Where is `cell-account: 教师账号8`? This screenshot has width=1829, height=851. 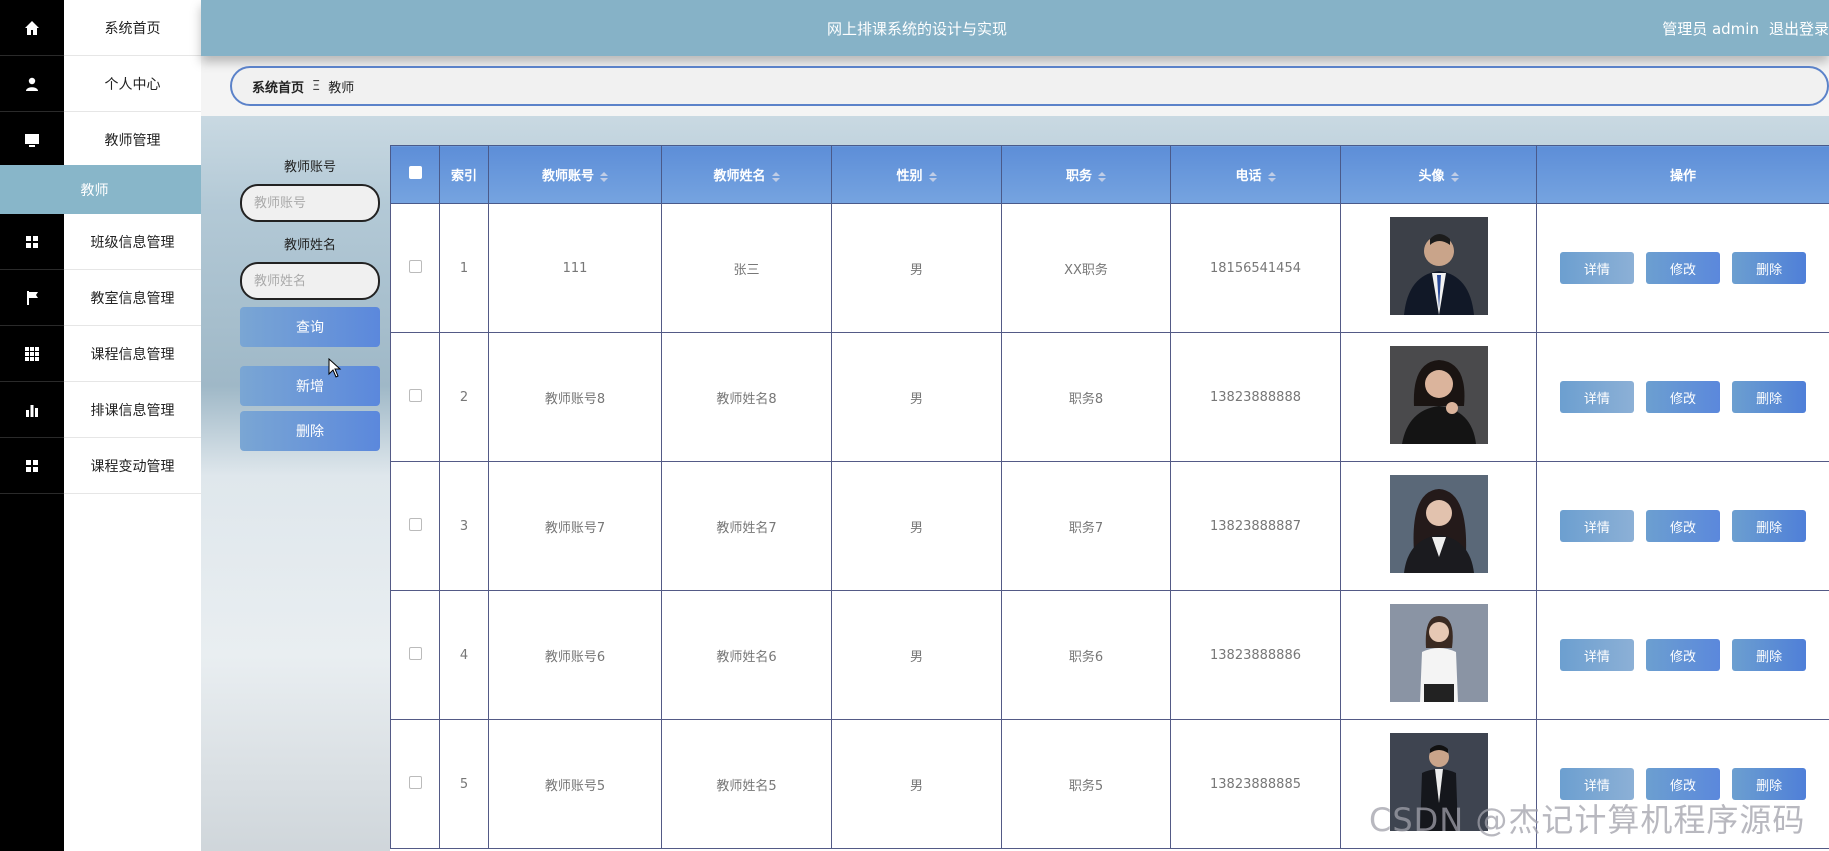 cell-account: 教师账号8 is located at coordinates (575, 397).